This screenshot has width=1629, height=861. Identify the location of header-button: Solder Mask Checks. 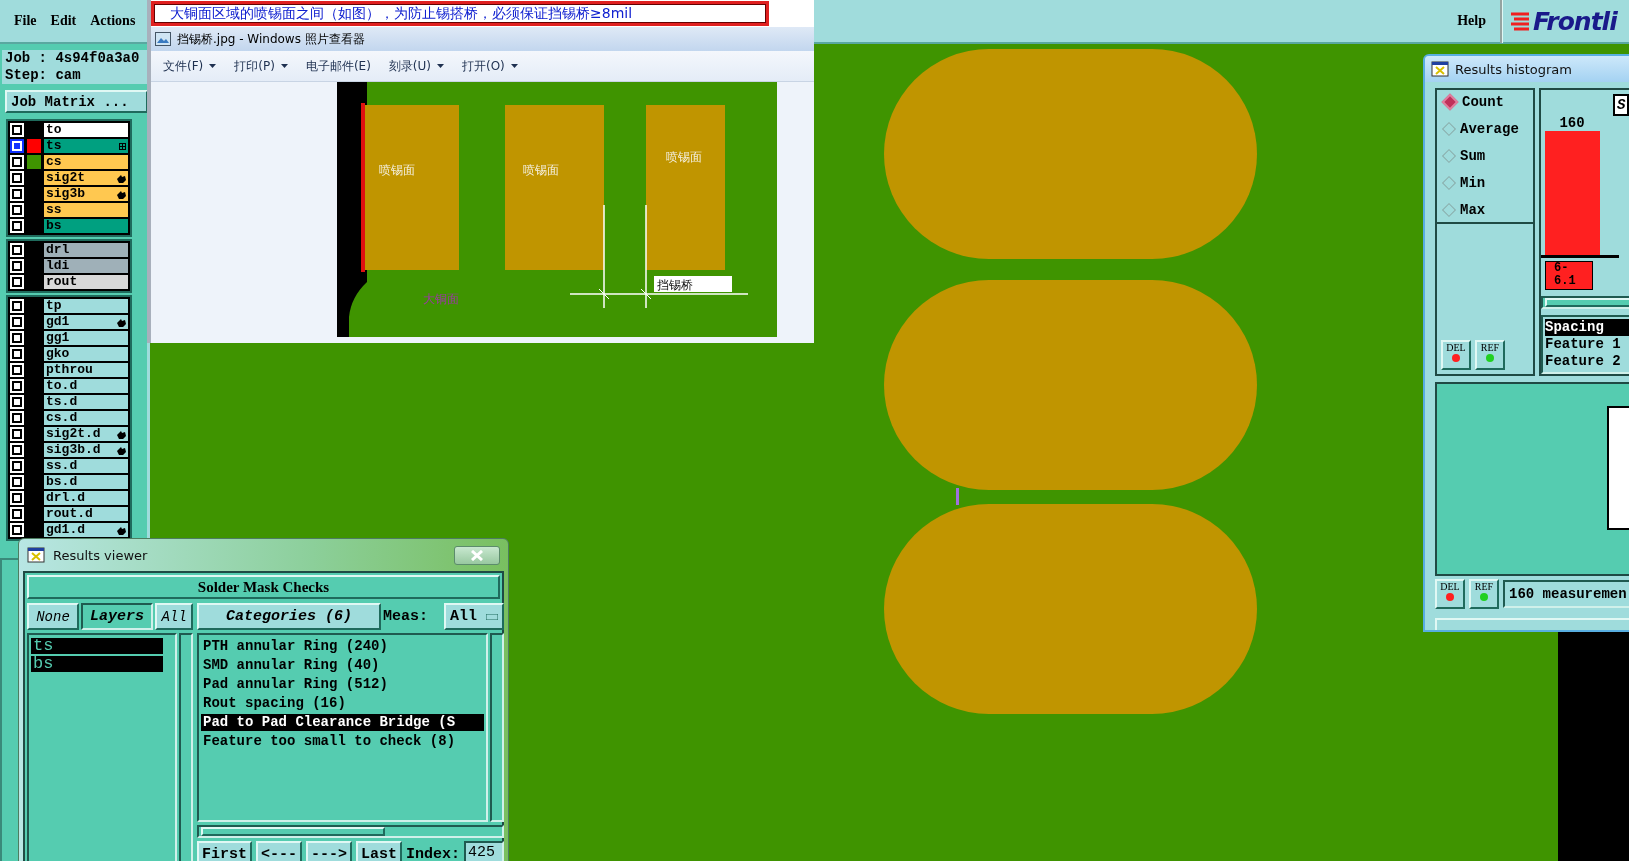
(263, 587).